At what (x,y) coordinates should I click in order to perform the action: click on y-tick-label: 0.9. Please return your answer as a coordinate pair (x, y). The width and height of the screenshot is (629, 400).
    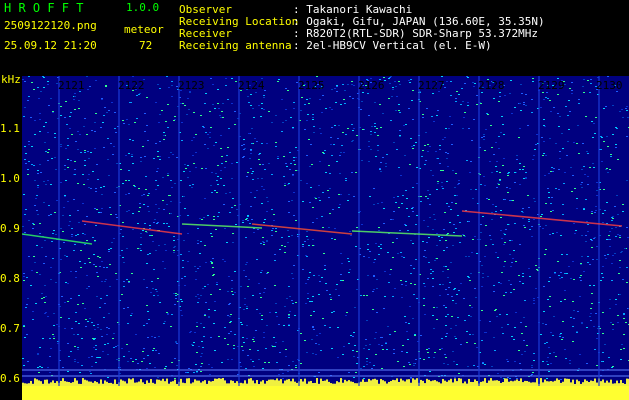
    Looking at the image, I should click on (10, 228).